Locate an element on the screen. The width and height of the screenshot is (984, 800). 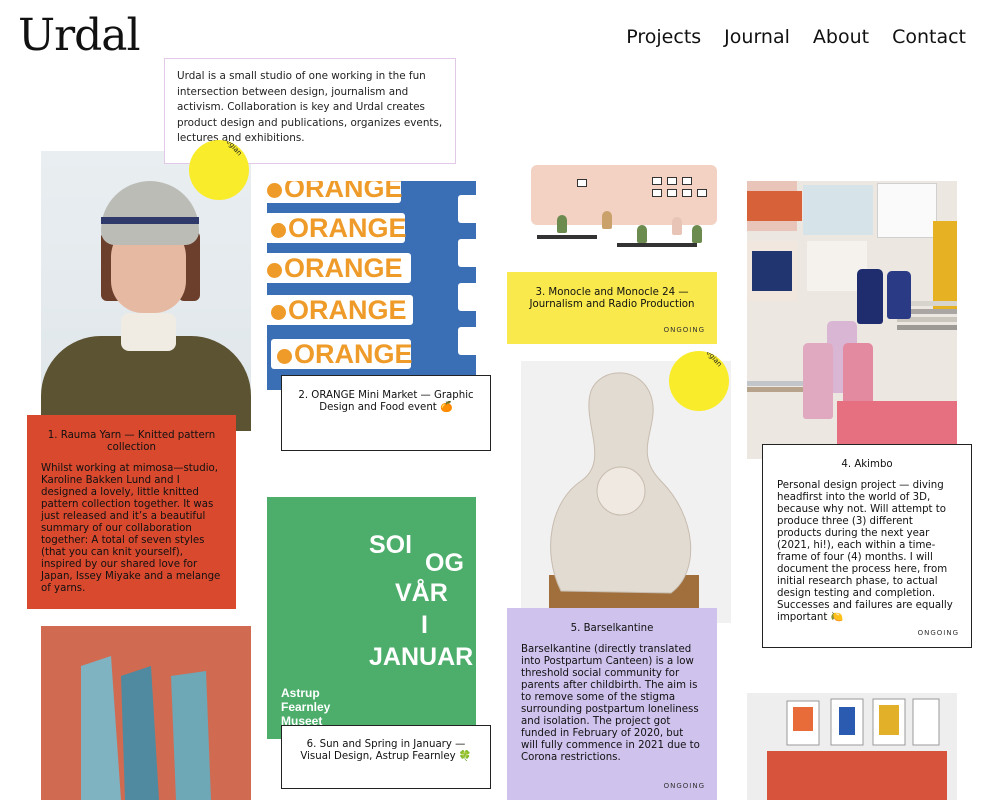
project-8-image is located at coordinates (852, 746).